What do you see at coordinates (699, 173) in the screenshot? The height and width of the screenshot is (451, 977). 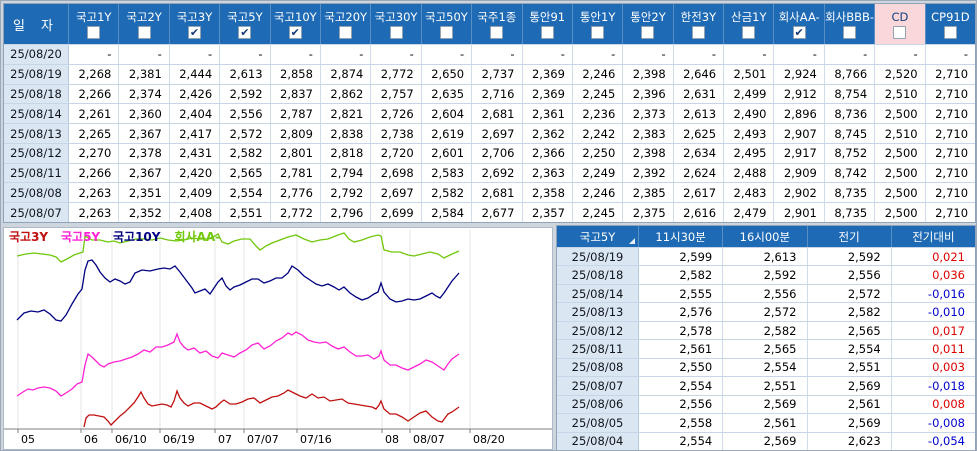 I see `value-cell: 2,624` at bounding box center [699, 173].